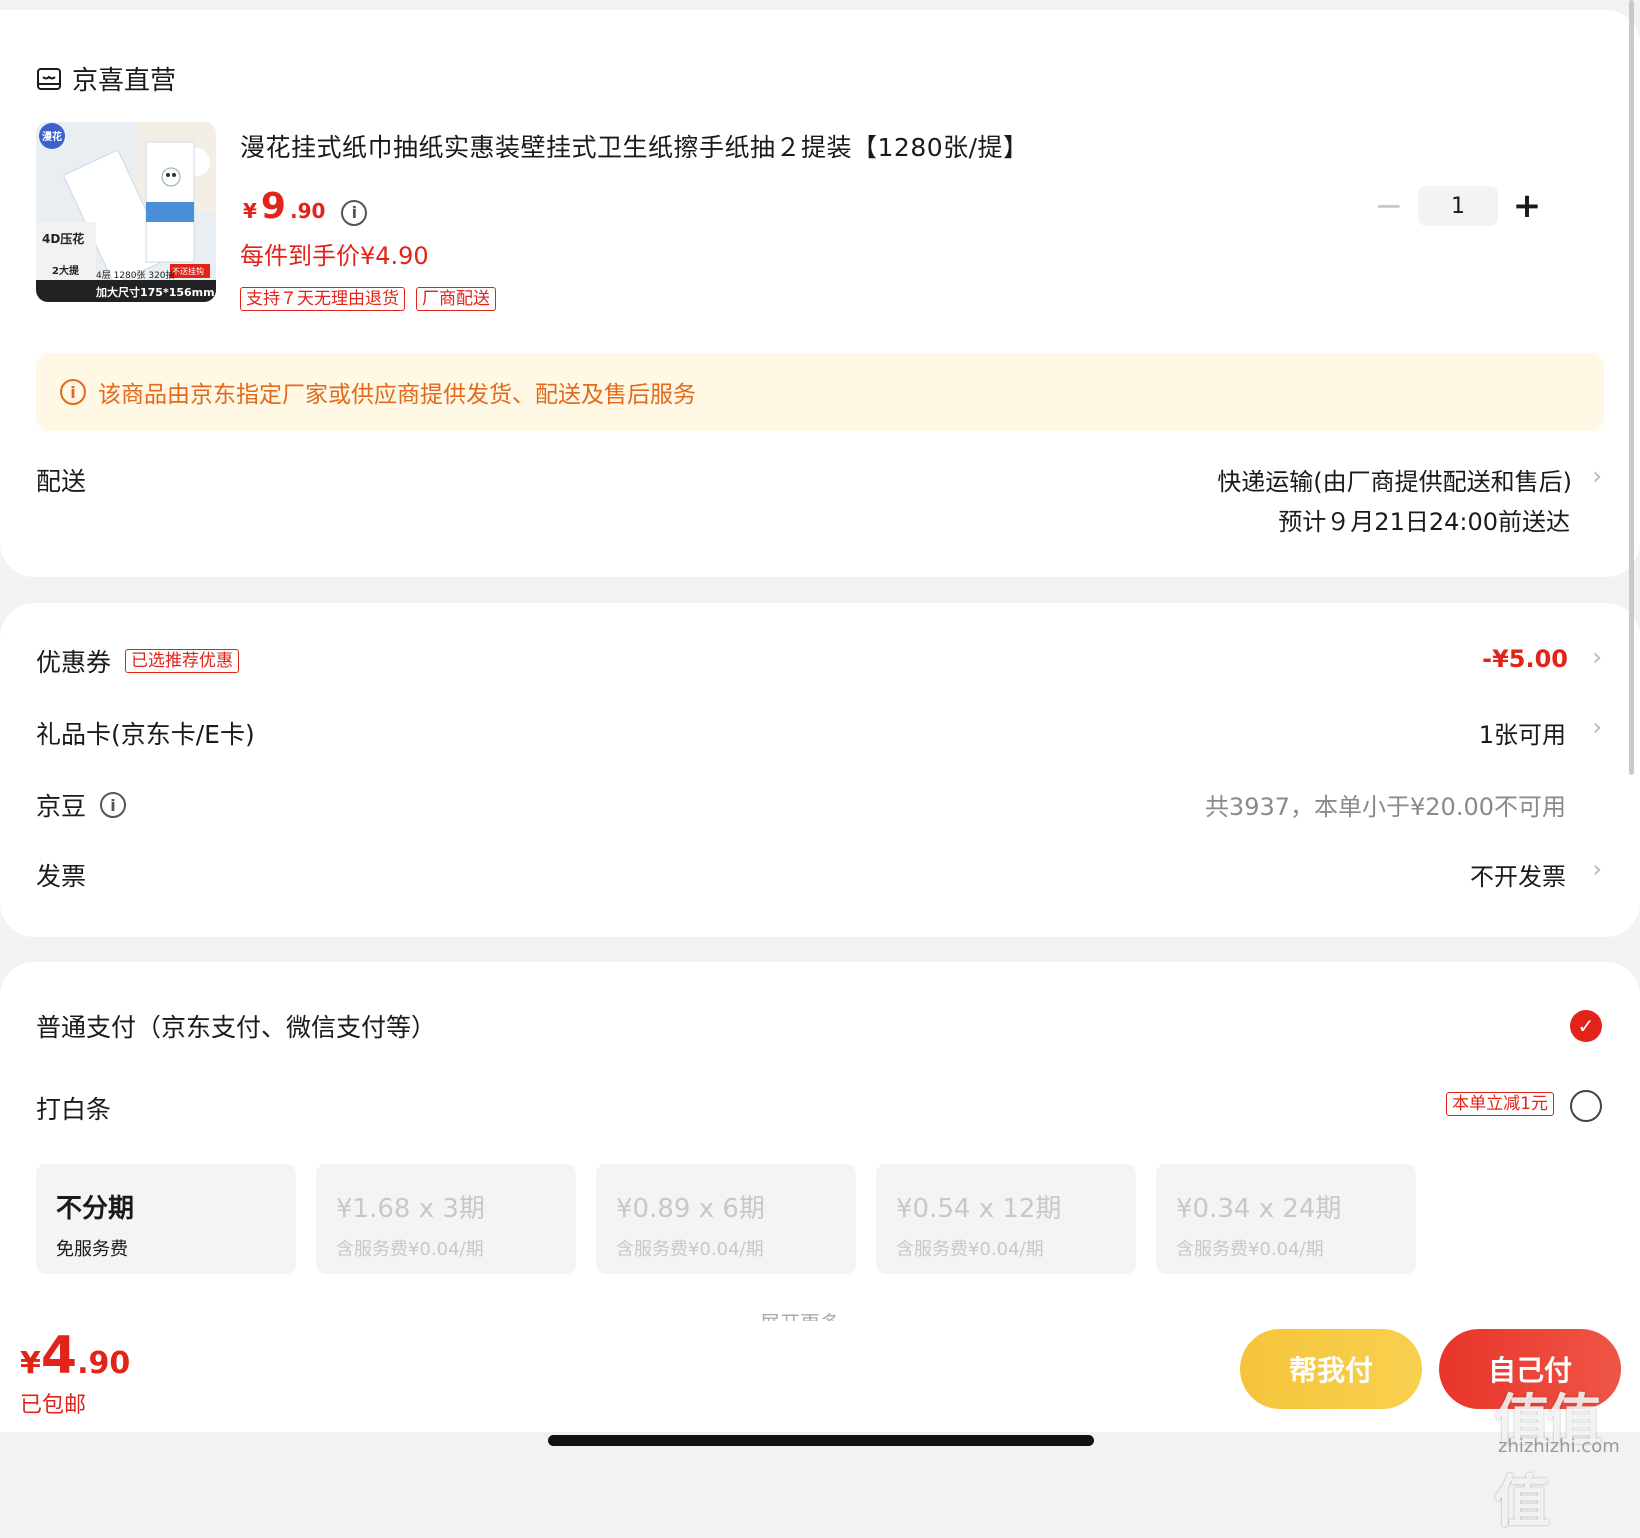 The height and width of the screenshot is (1538, 1640). Describe the element at coordinates (821, 1440) in the screenshot. I see `home-indicator` at that location.